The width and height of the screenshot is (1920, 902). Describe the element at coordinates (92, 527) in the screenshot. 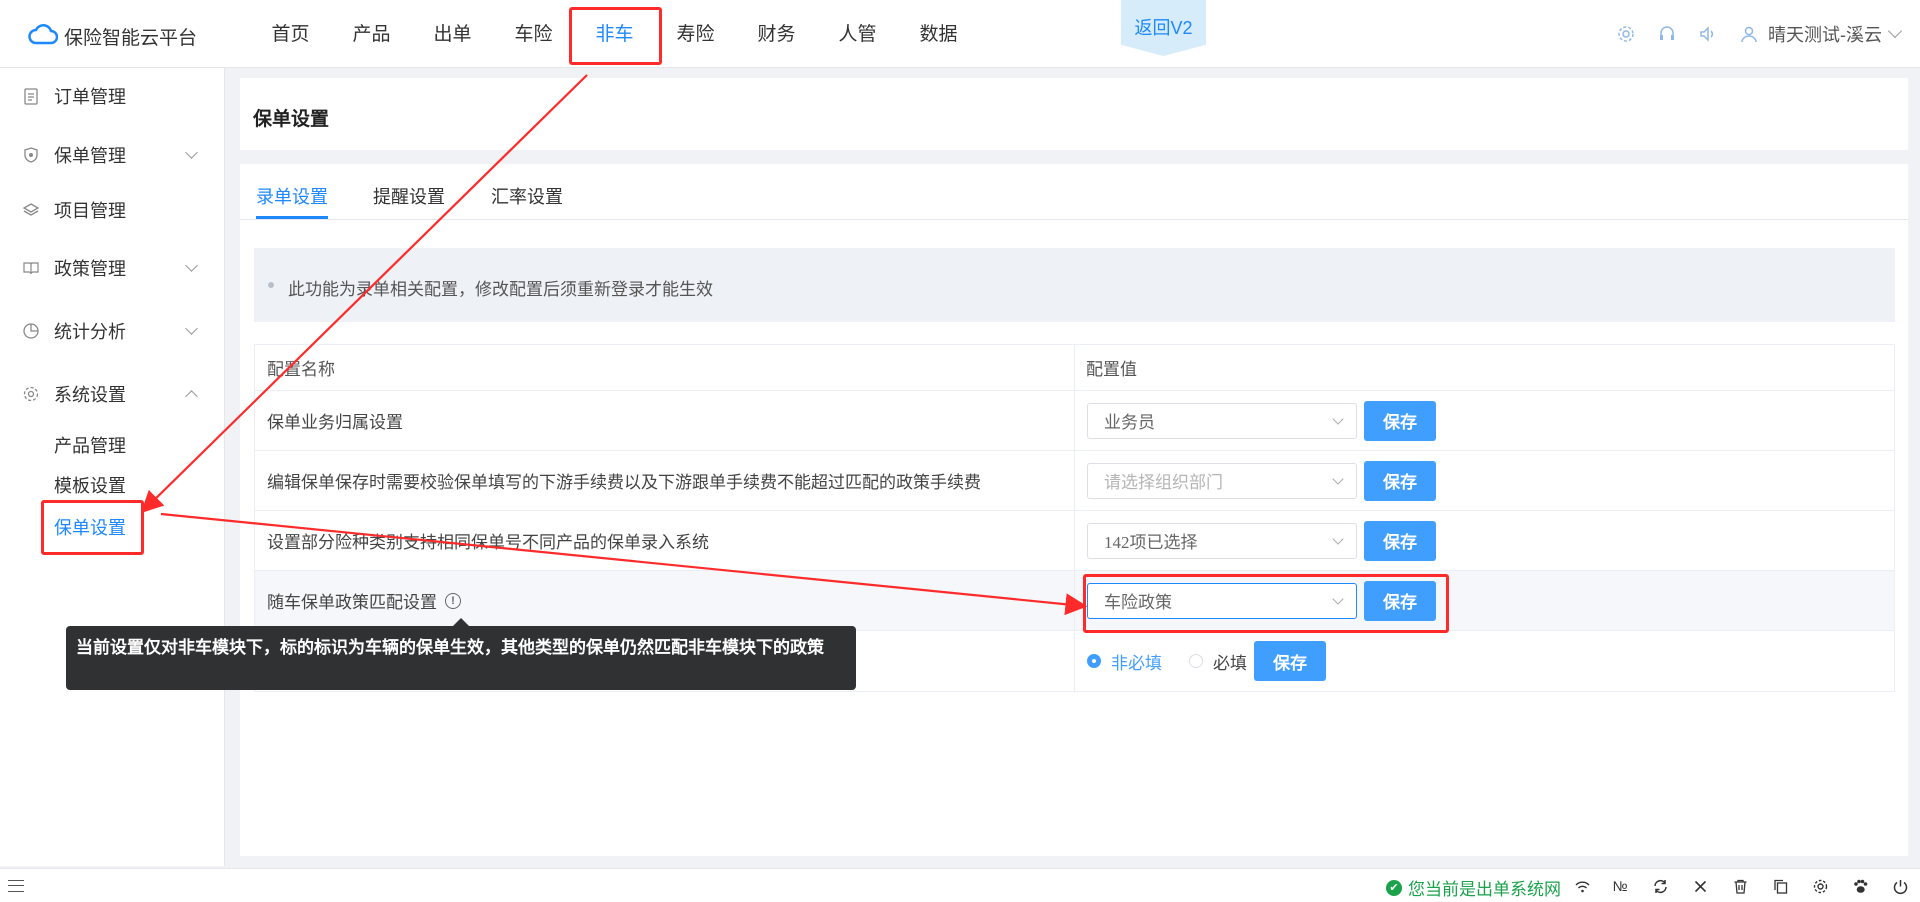

I see `annotation-box-sidebar` at that location.